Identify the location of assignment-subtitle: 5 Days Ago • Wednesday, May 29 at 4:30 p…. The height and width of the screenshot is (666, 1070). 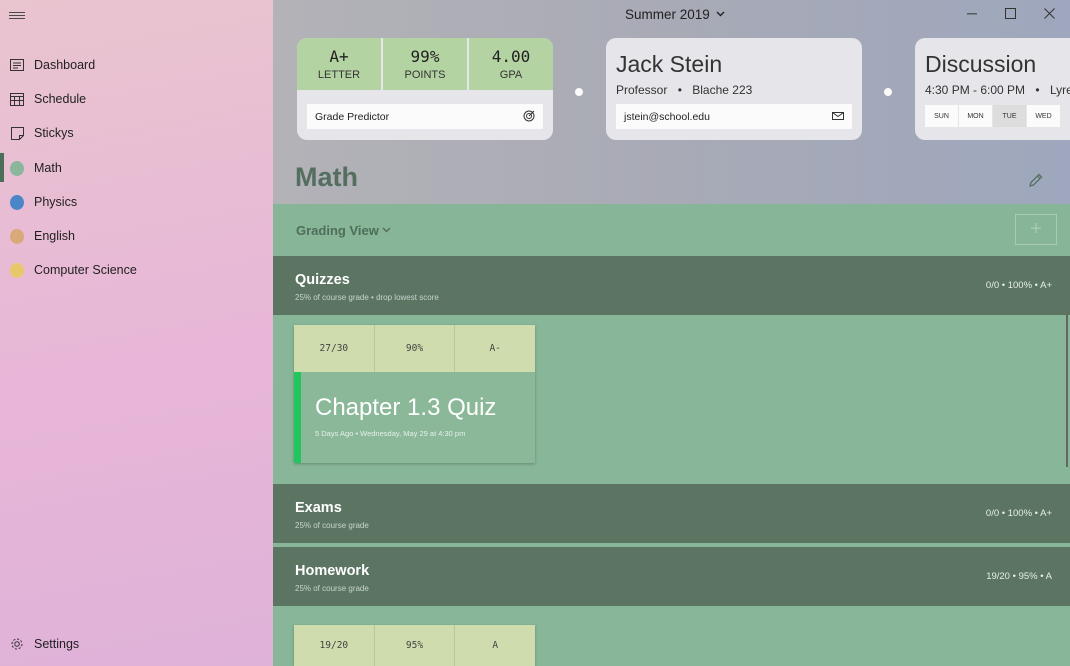
(390, 433).